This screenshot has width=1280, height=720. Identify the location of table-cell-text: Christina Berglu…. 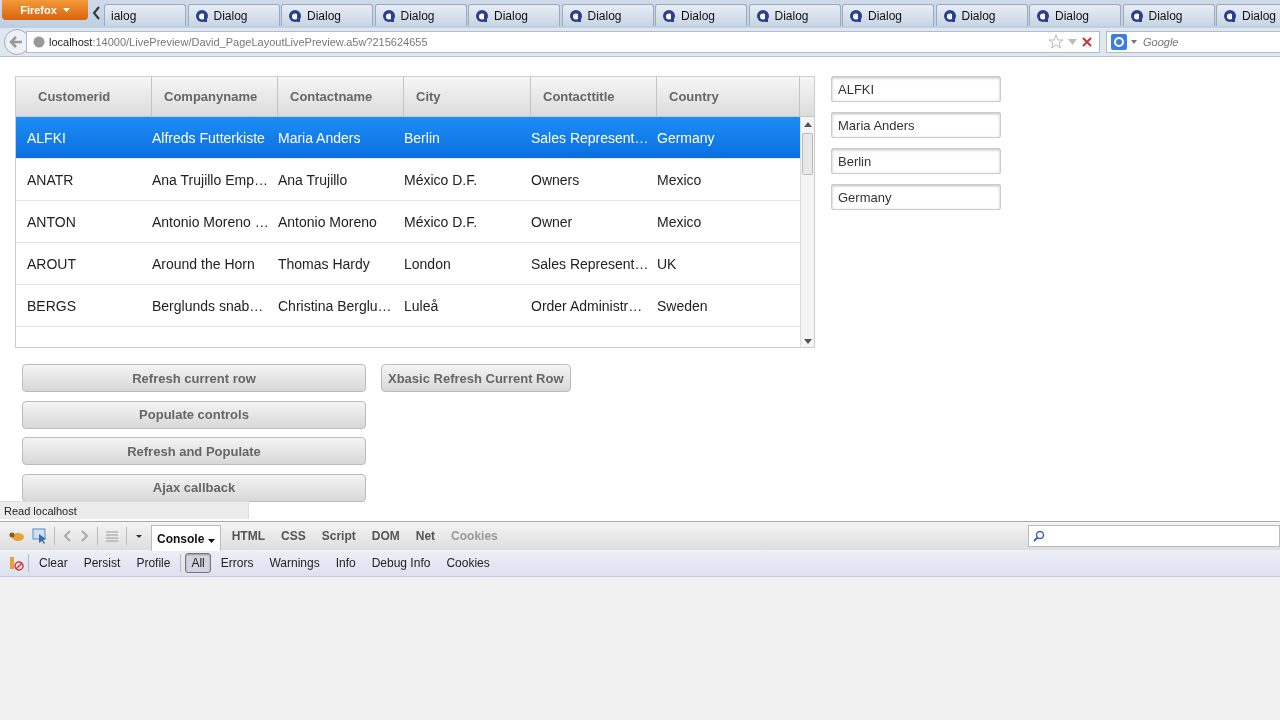
(335, 306).